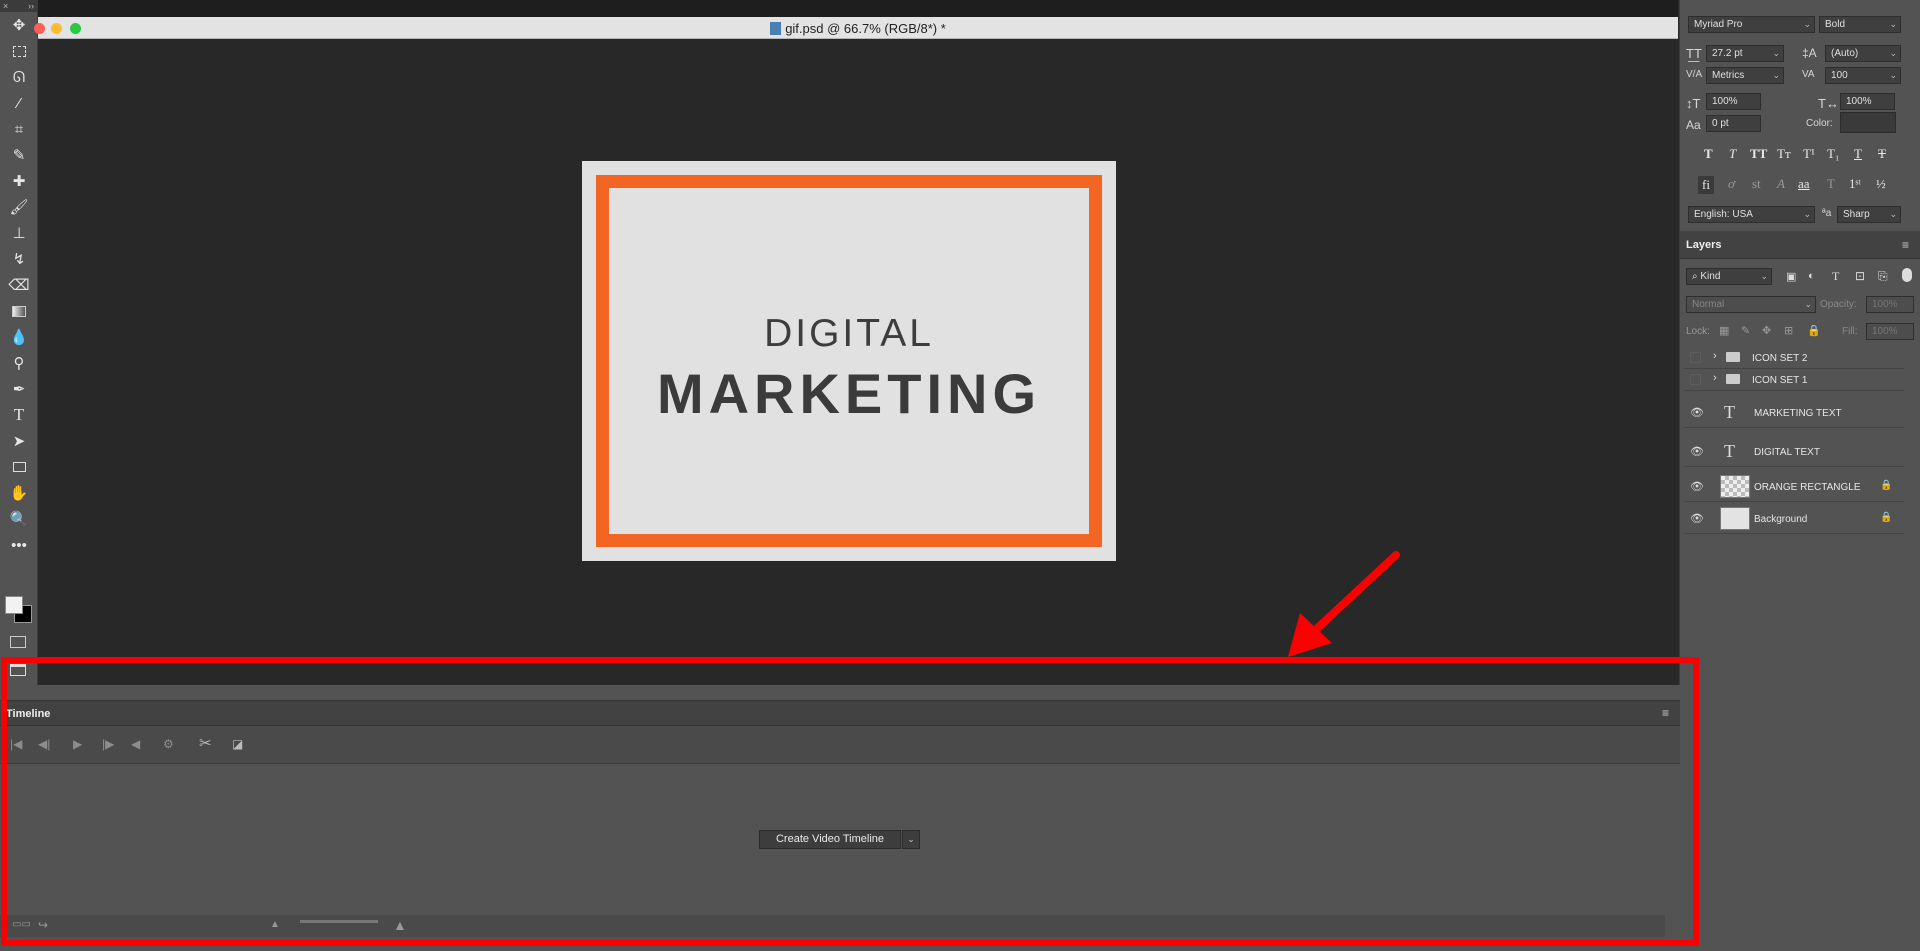 The image size is (1920, 951). What do you see at coordinates (1831, 184) in the screenshot?
I see `ornaments-icon: T` at bounding box center [1831, 184].